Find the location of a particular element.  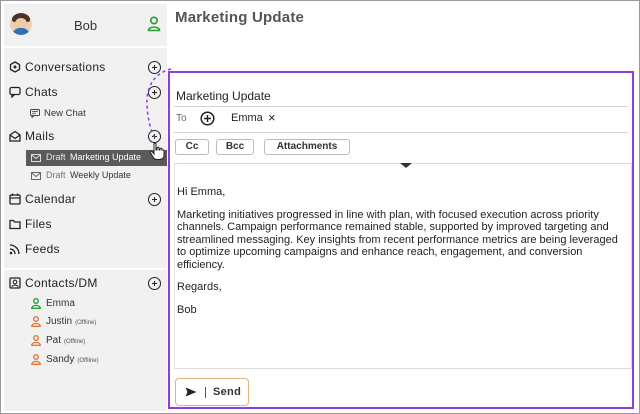

greeting: Hi Emma, is located at coordinates (201, 192).